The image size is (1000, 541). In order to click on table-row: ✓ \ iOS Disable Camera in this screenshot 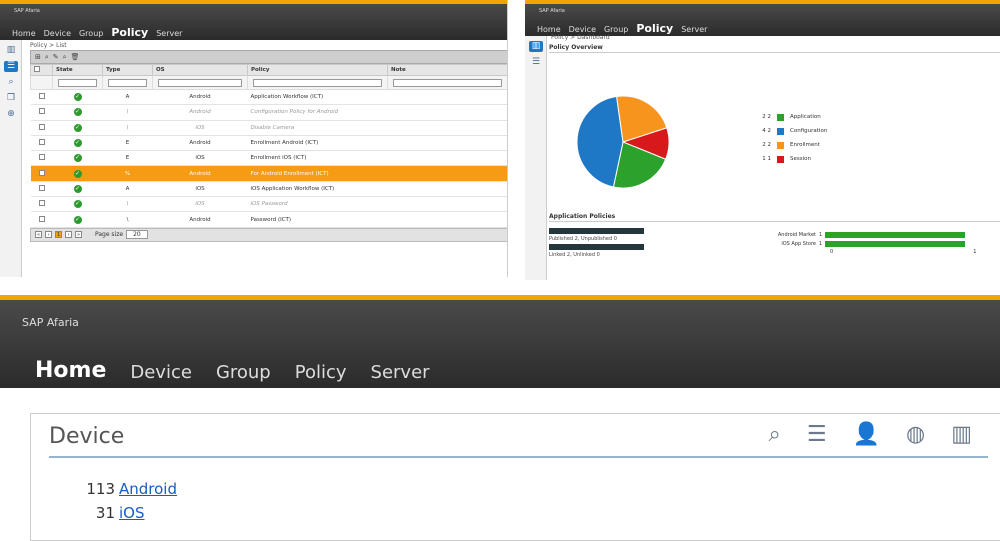, I will do `click(268, 128)`.